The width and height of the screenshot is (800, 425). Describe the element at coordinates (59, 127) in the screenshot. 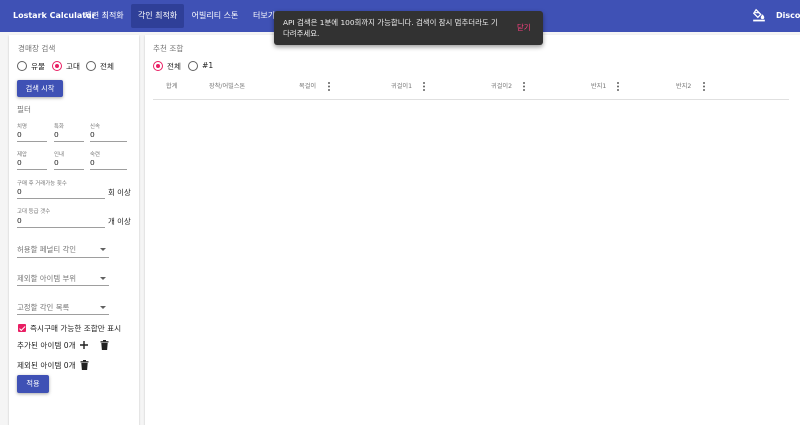

I see `stat-spec-label: 특화` at that location.